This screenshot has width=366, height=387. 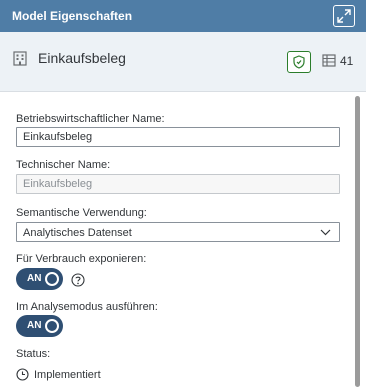 I want to click on expand-button, so click(x=344, y=16).